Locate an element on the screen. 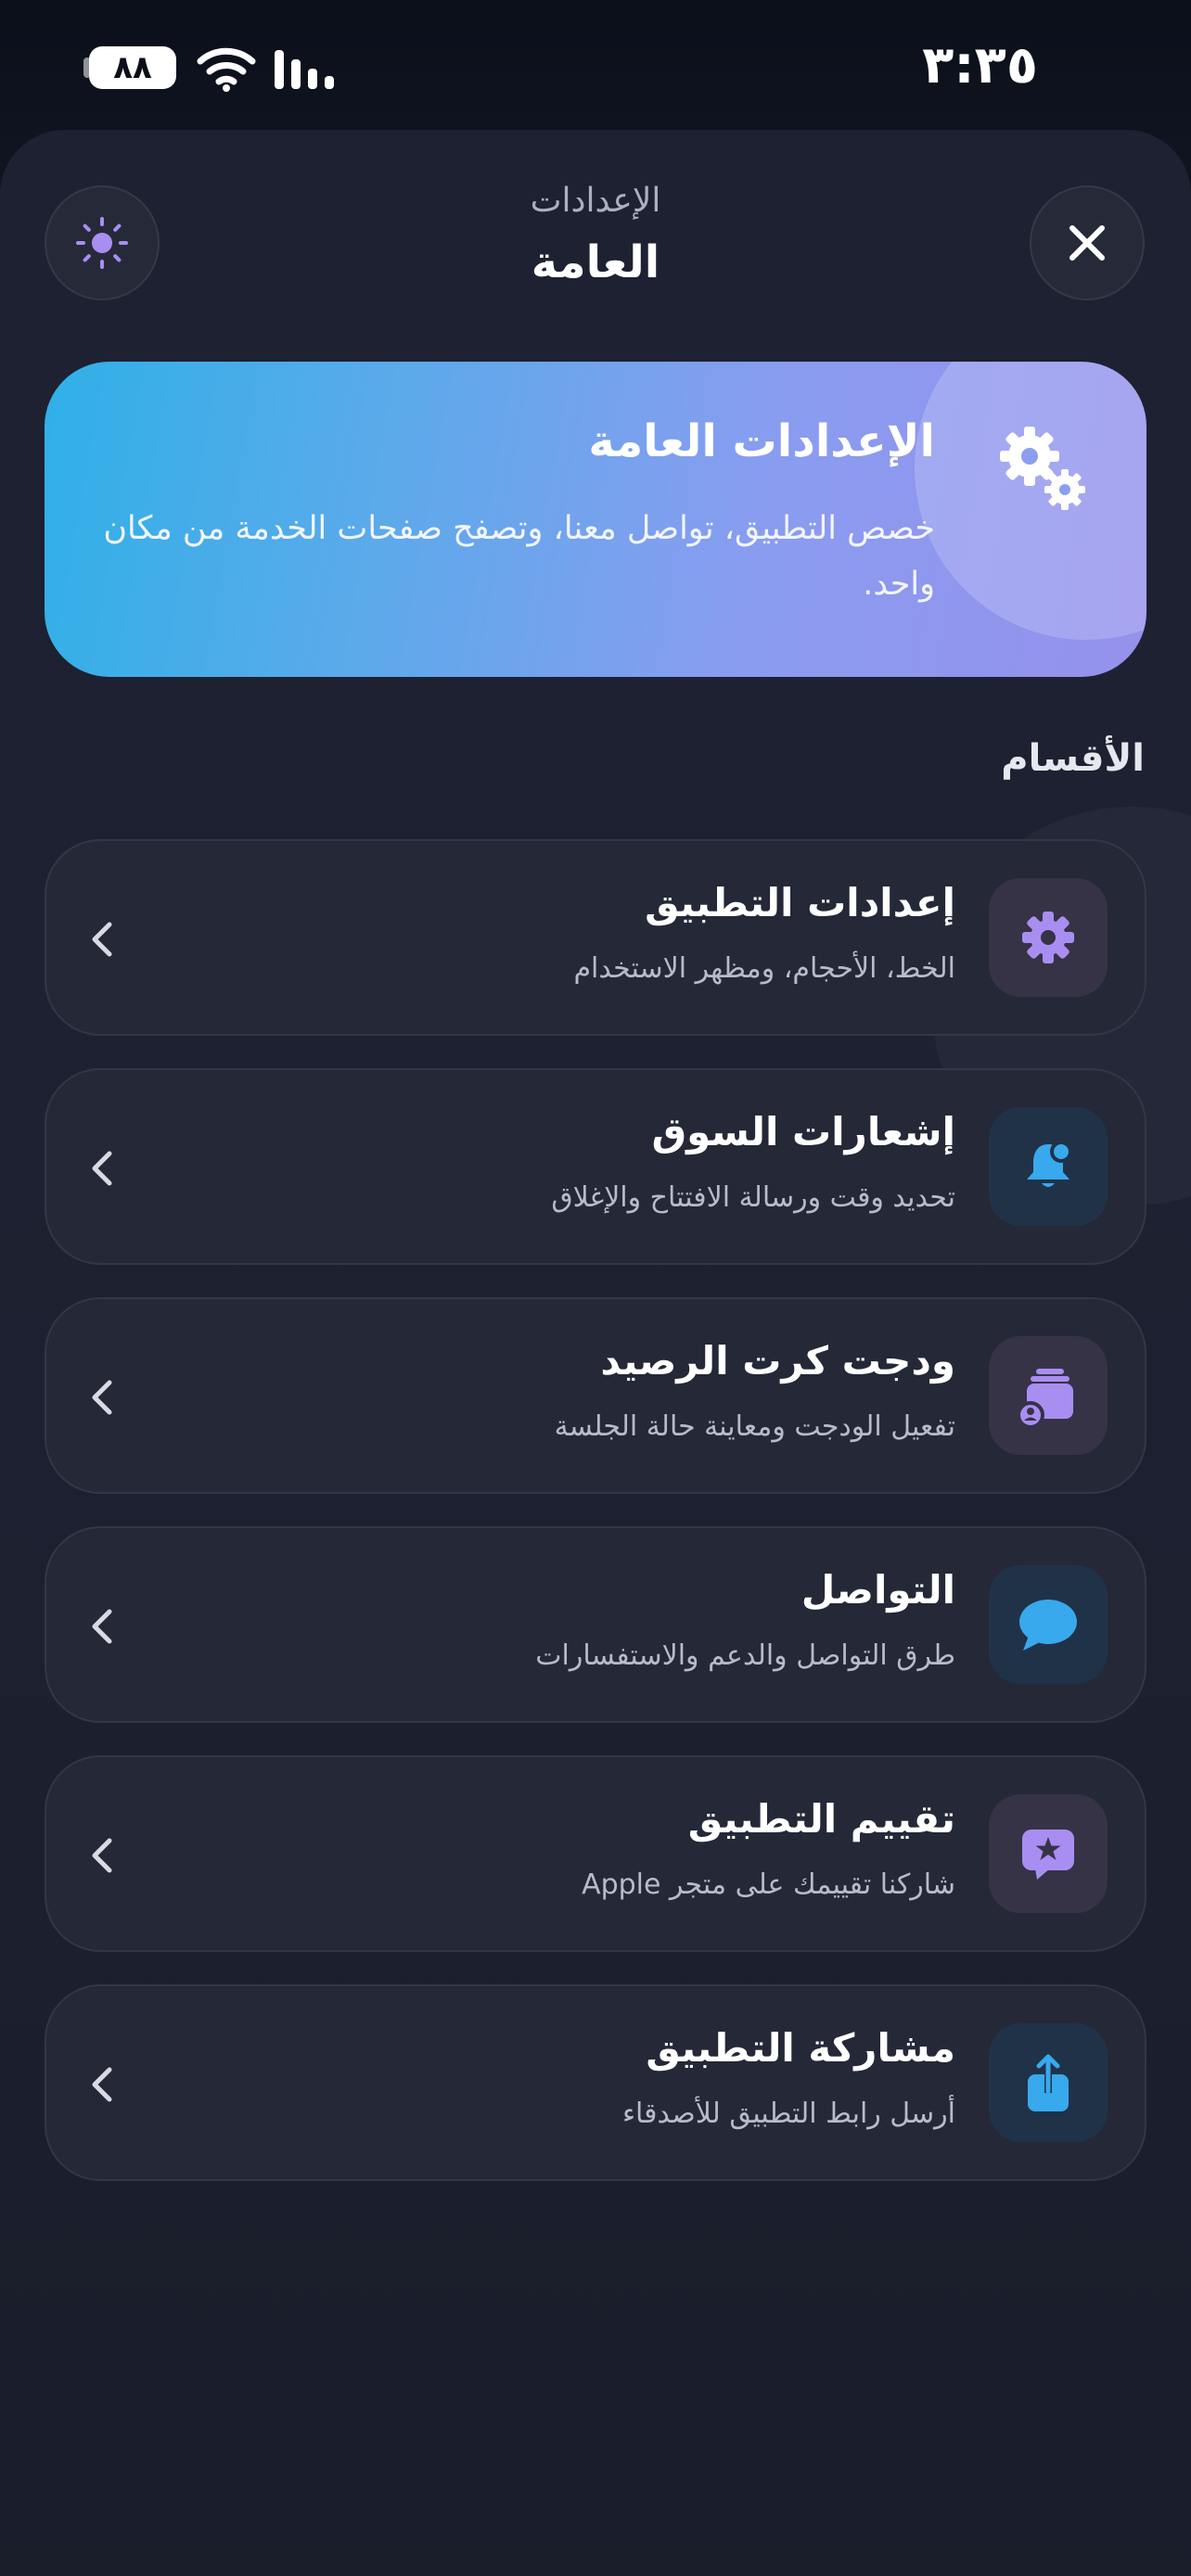 Image resolution: width=1191 pixels, height=2576 pixels. sections-heading: الأقسام is located at coordinates (1073, 759).